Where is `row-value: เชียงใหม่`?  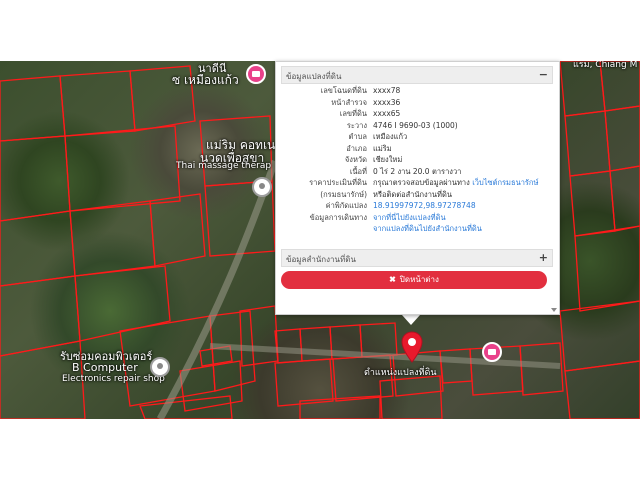
row-value: เชียงใหม่ is located at coordinates (388, 159).